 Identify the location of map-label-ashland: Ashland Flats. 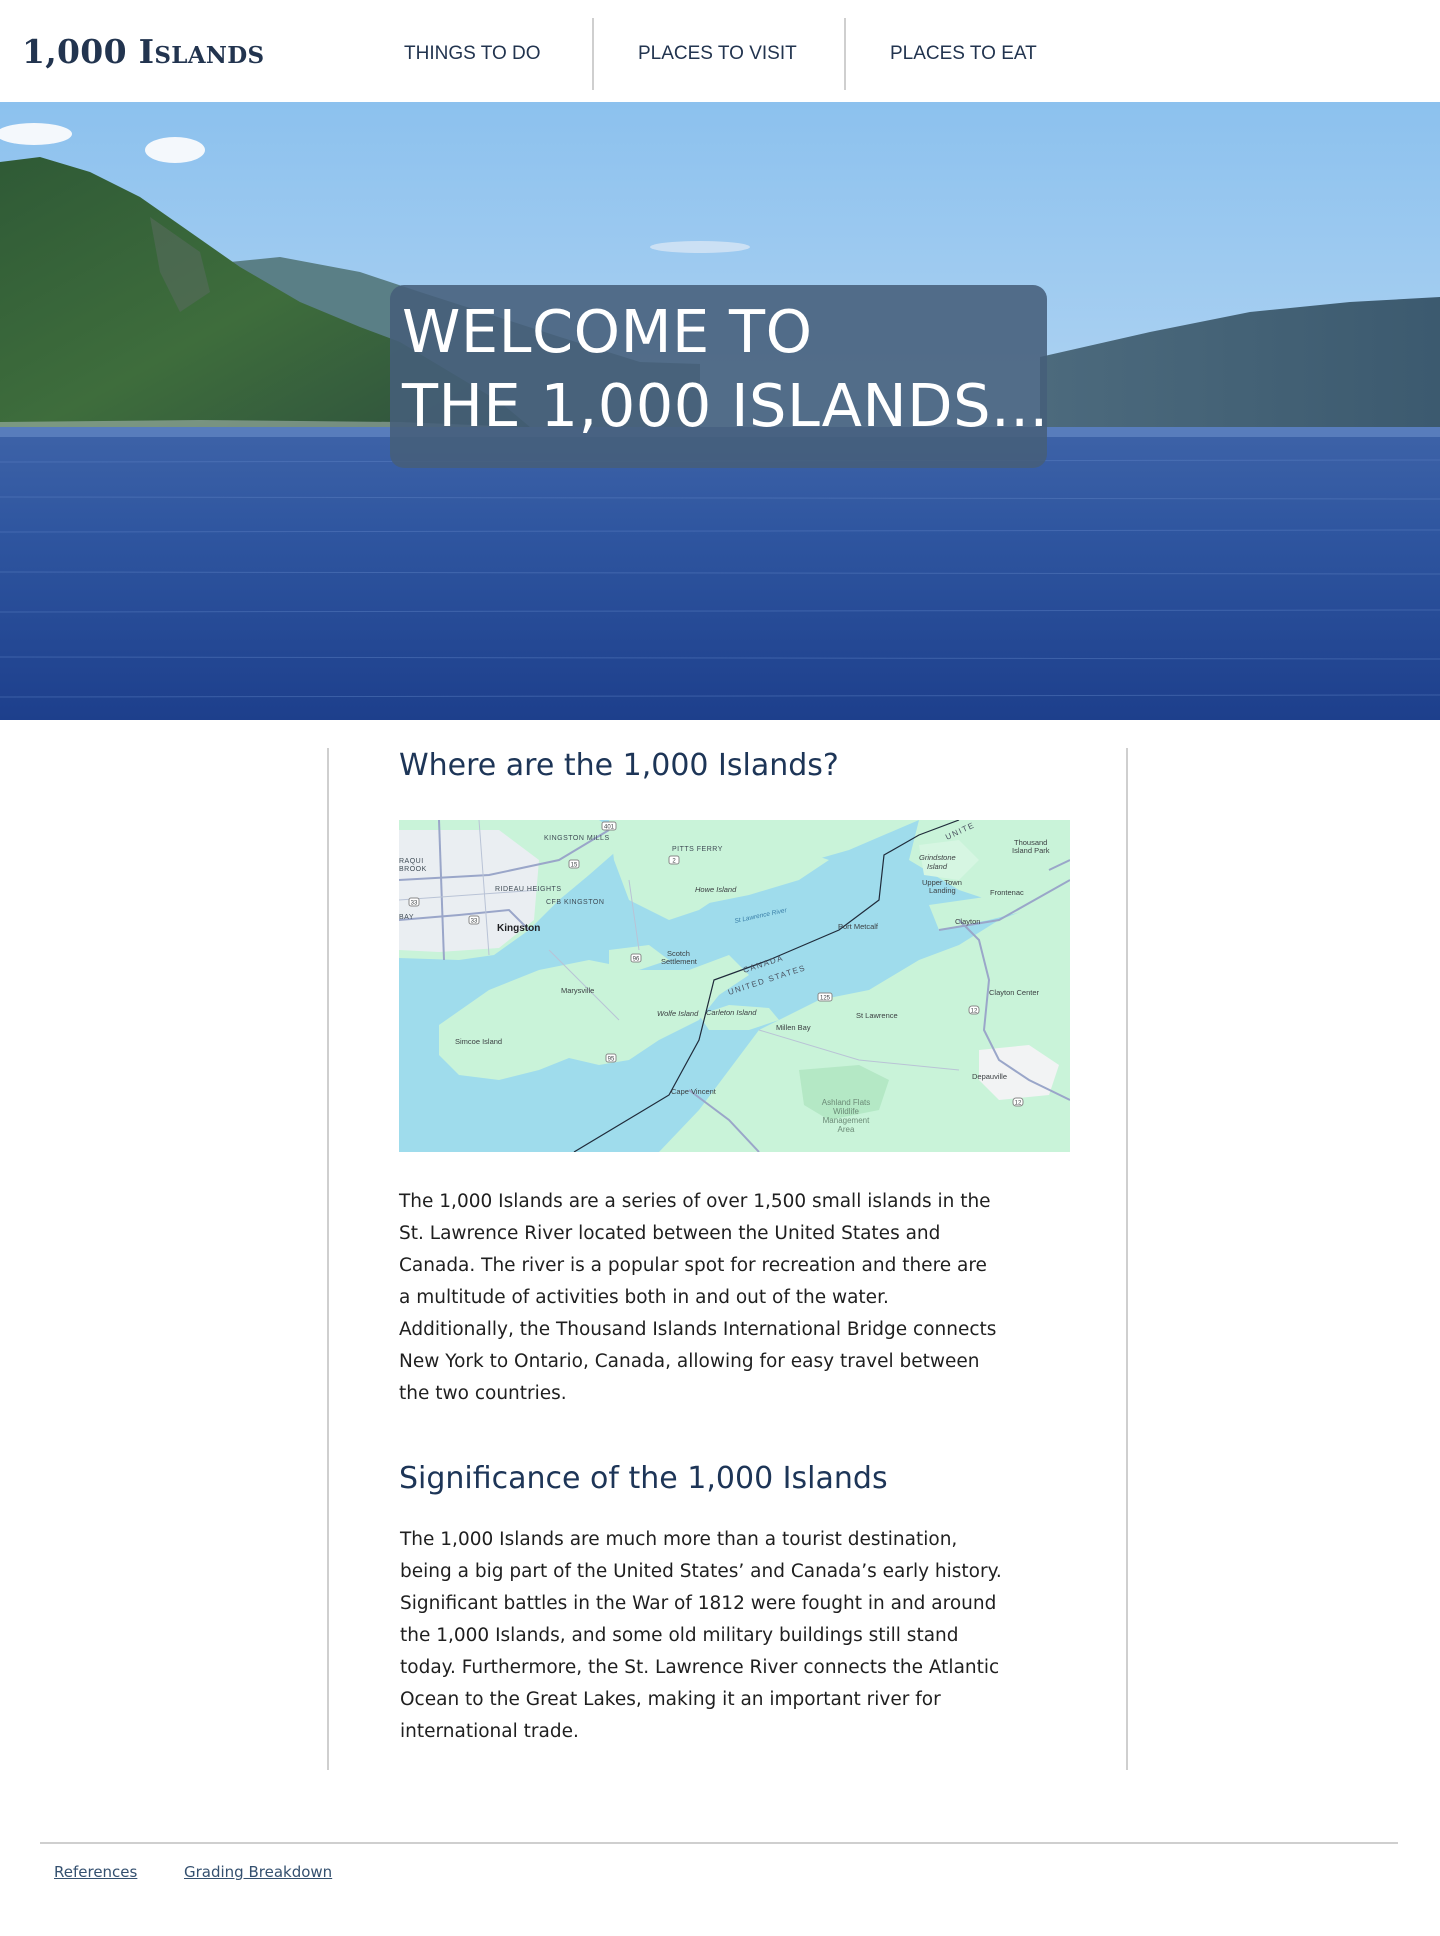
(846, 1102).